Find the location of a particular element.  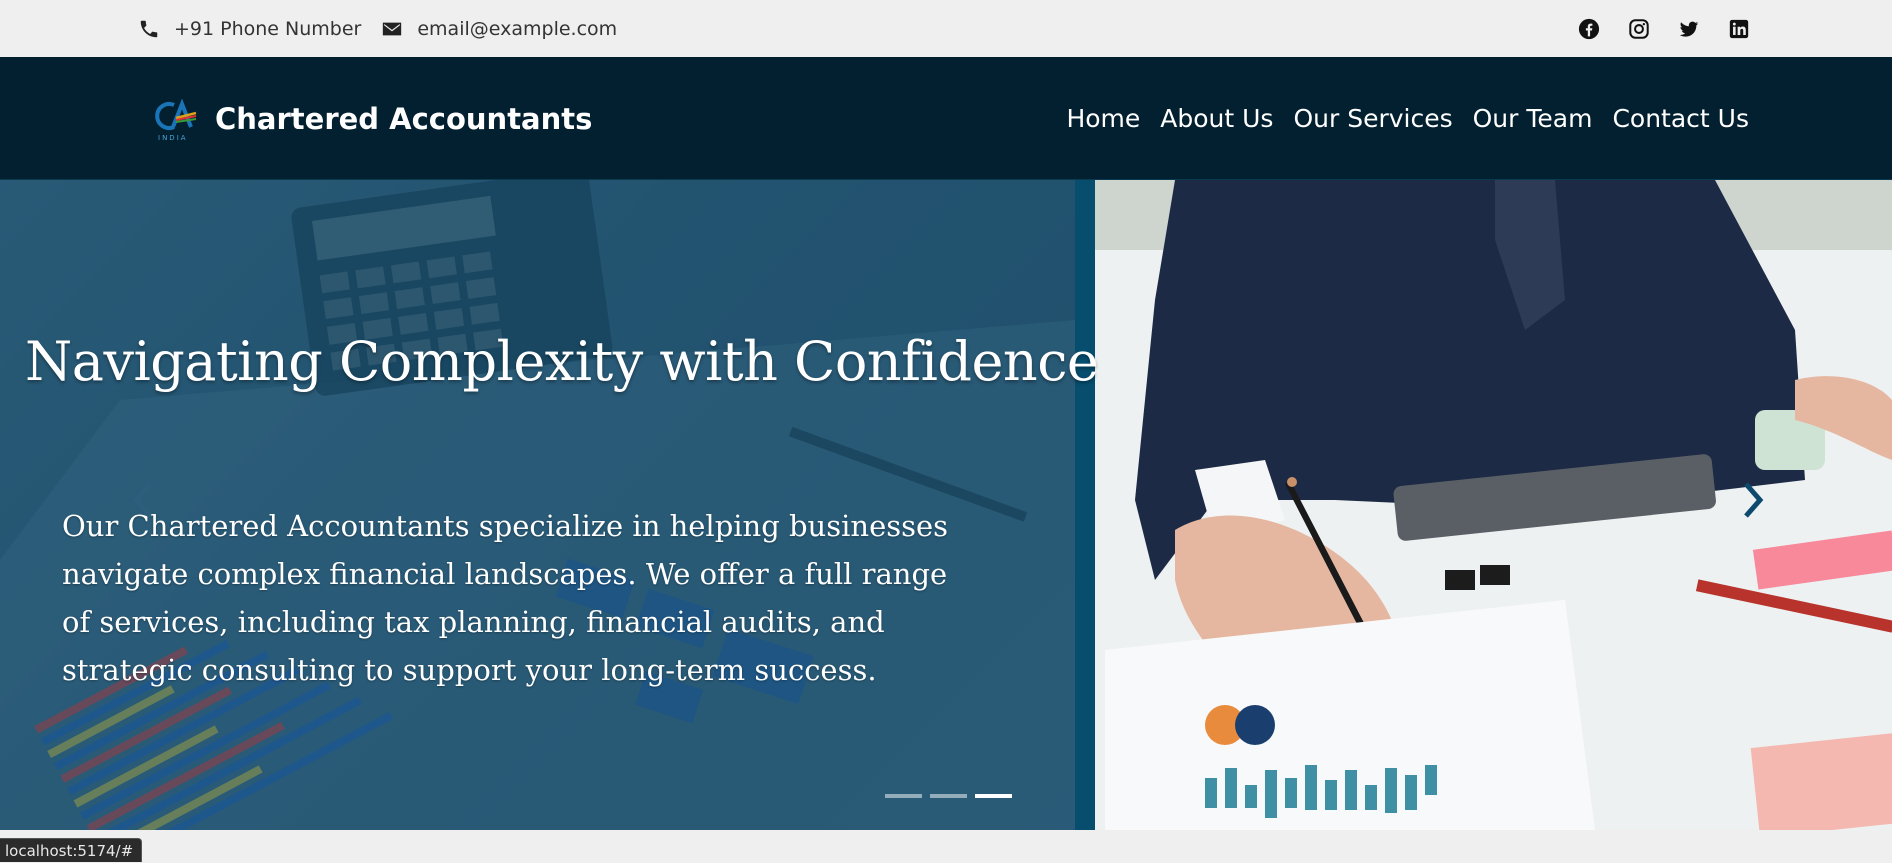

nav-our-services: Our Services is located at coordinates (1372, 118).